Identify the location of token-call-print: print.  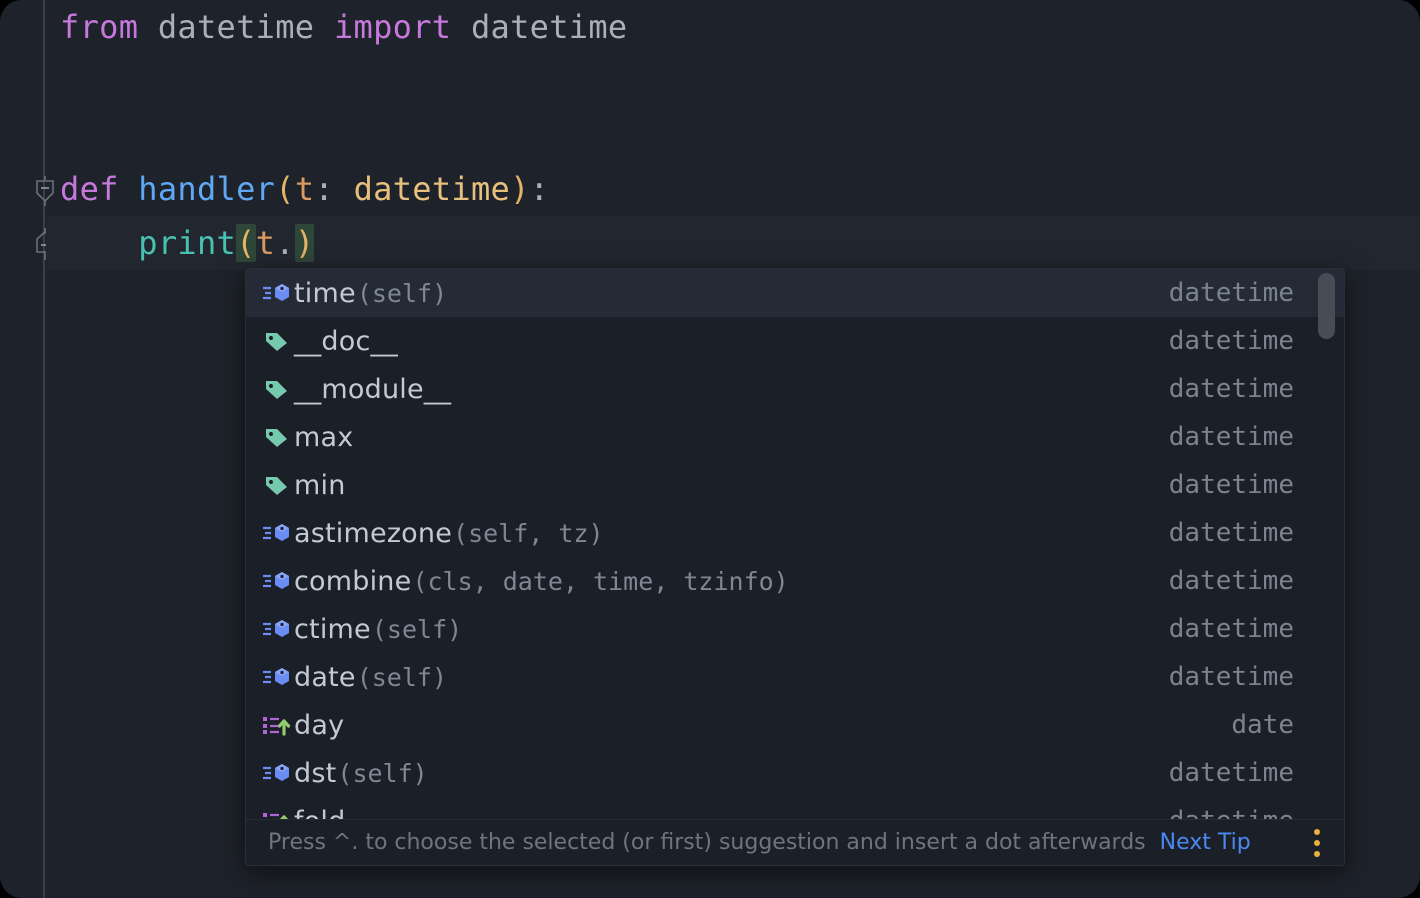
(187, 243).